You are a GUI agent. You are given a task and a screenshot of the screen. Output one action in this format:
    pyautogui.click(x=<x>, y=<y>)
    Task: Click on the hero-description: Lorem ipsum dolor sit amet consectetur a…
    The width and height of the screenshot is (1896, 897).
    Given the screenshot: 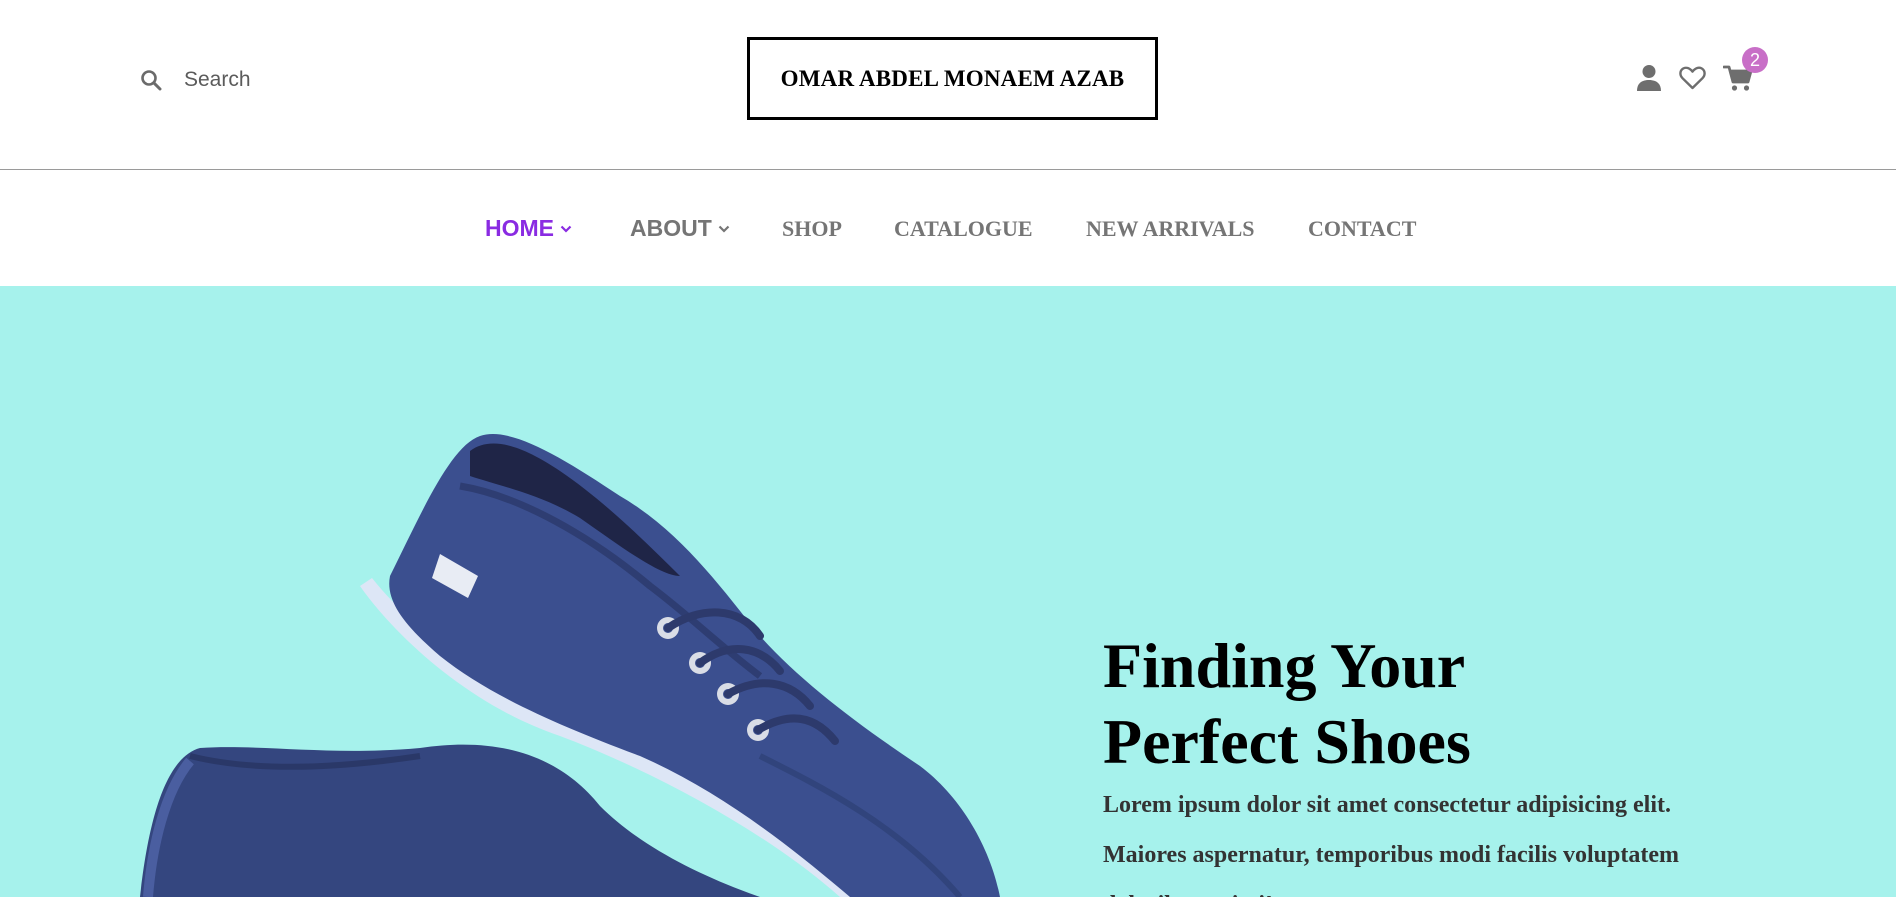 What is the action you would take?
    pyautogui.click(x=1391, y=844)
    